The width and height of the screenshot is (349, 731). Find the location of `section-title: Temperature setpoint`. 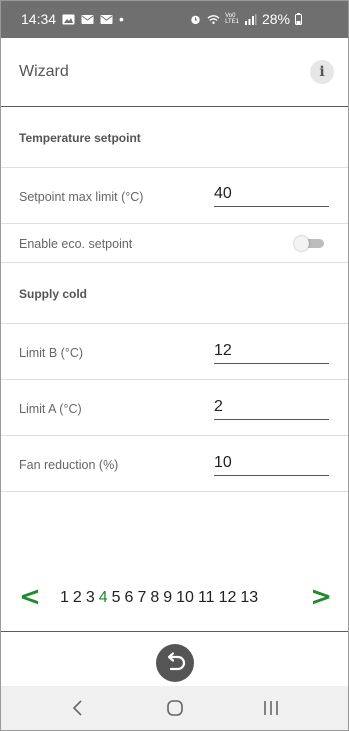

section-title: Temperature setpoint is located at coordinates (80, 138).